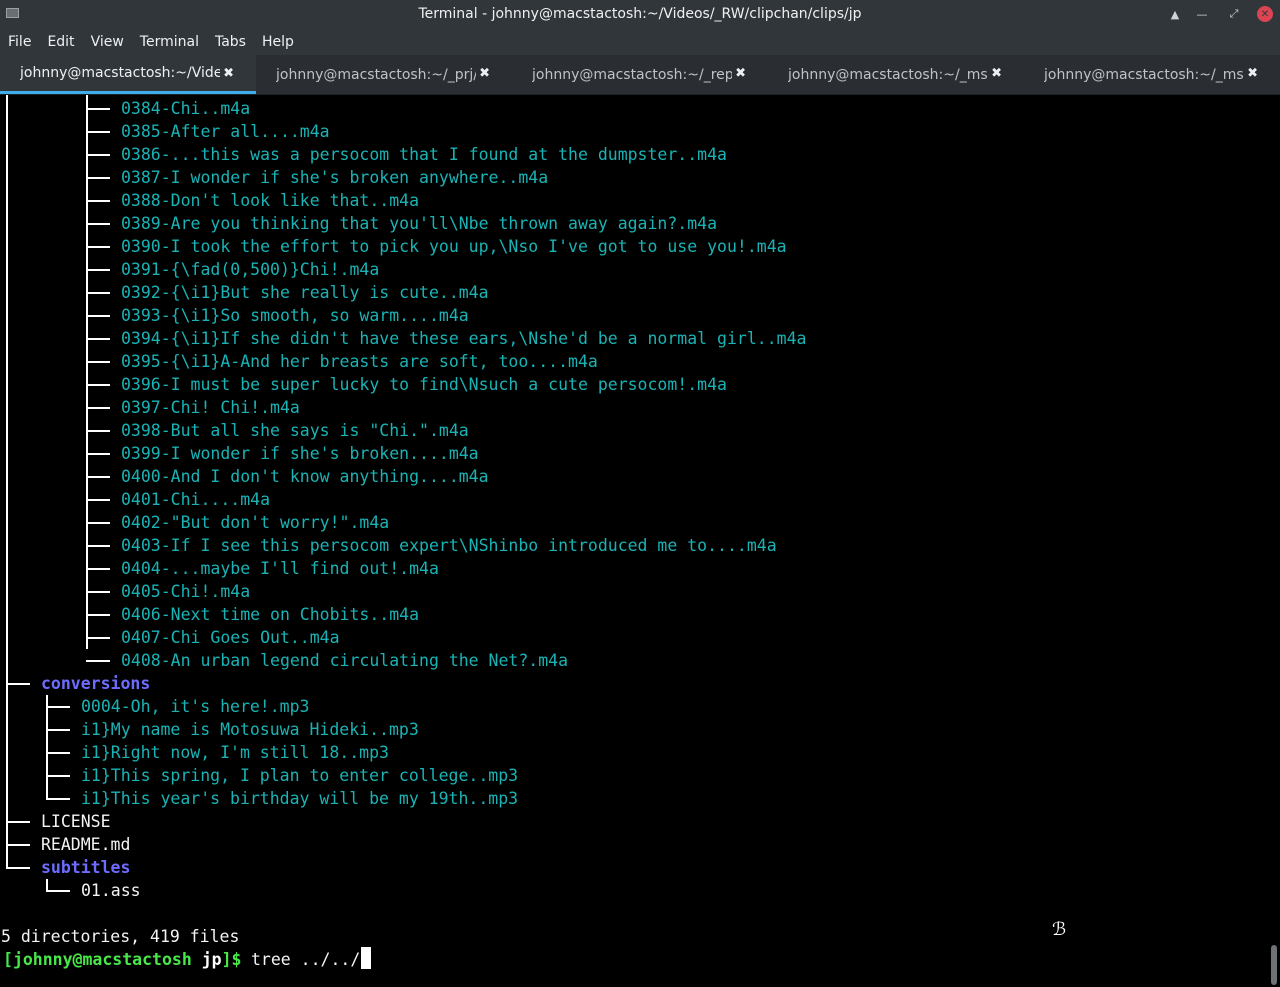 The height and width of the screenshot is (987, 1280). Describe the element at coordinates (225, 131) in the screenshot. I see `clip-file: 0385-After all....m4a` at that location.